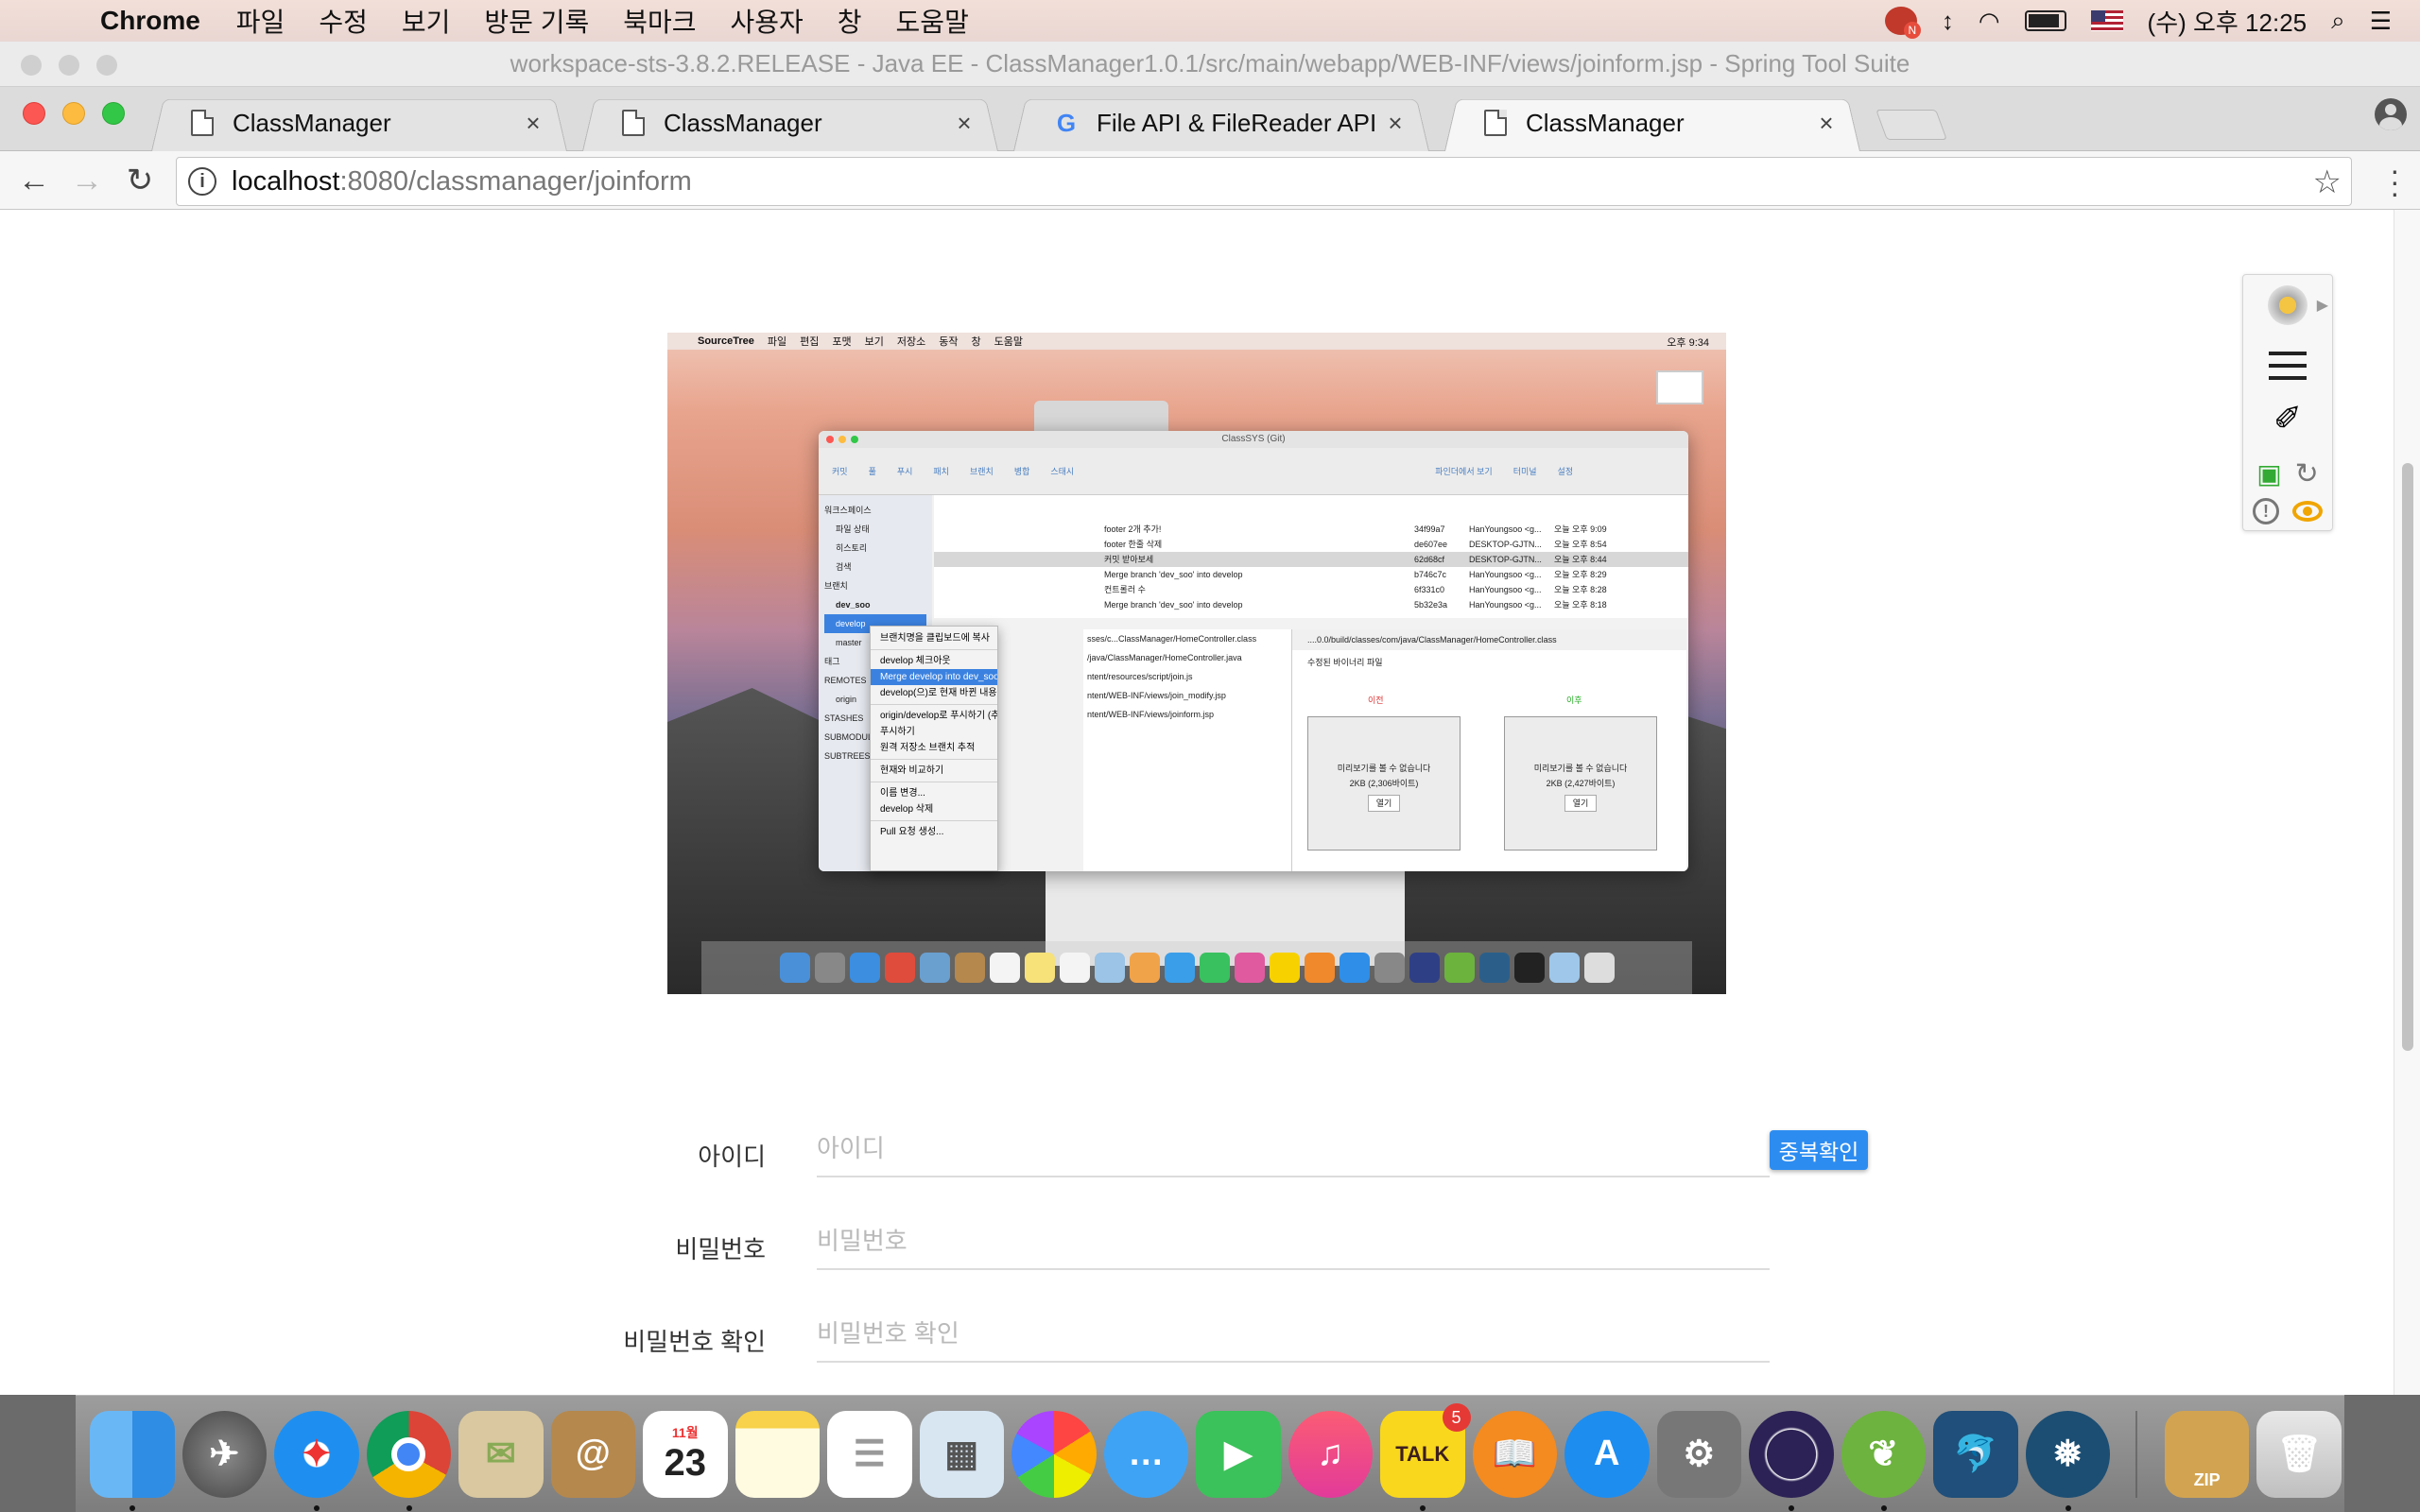 This screenshot has height=1512, width=2420. What do you see at coordinates (1698, 1454) in the screenshot?
I see `system-preferences-icon: ⚙` at bounding box center [1698, 1454].